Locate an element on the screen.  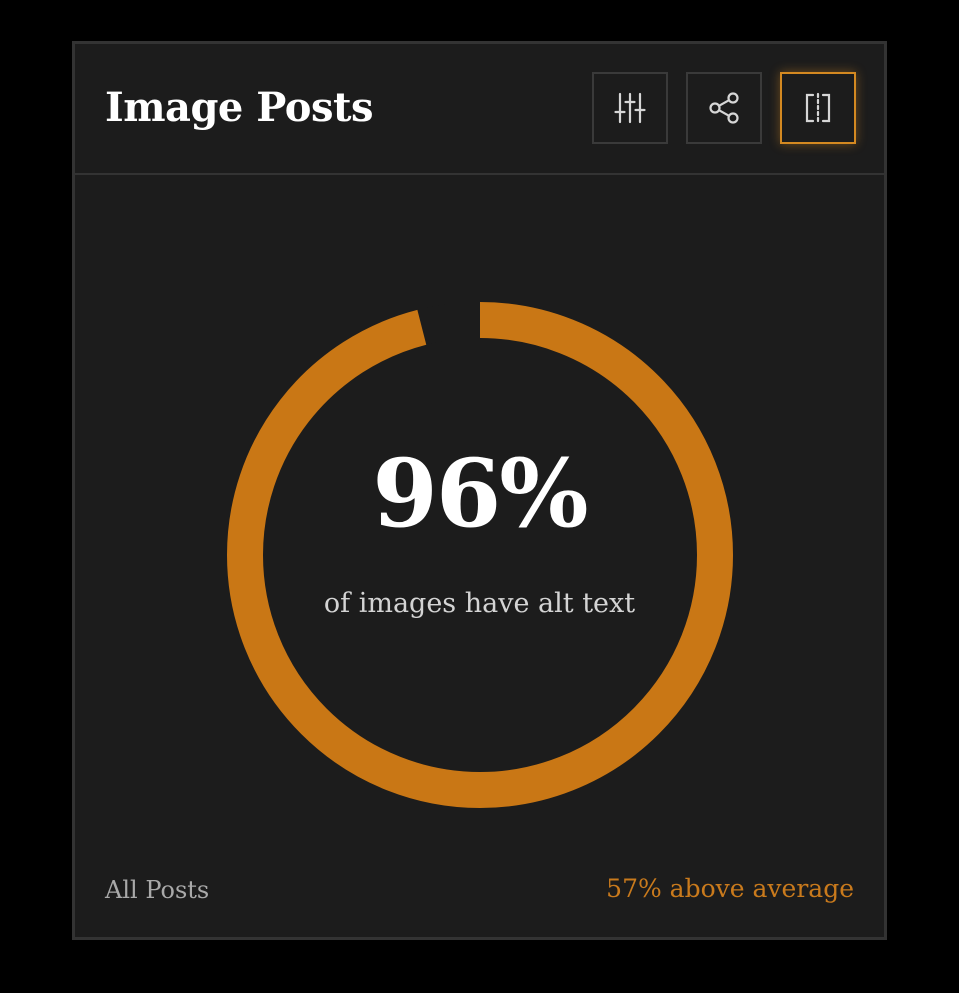
share-button is located at coordinates (724, 108).